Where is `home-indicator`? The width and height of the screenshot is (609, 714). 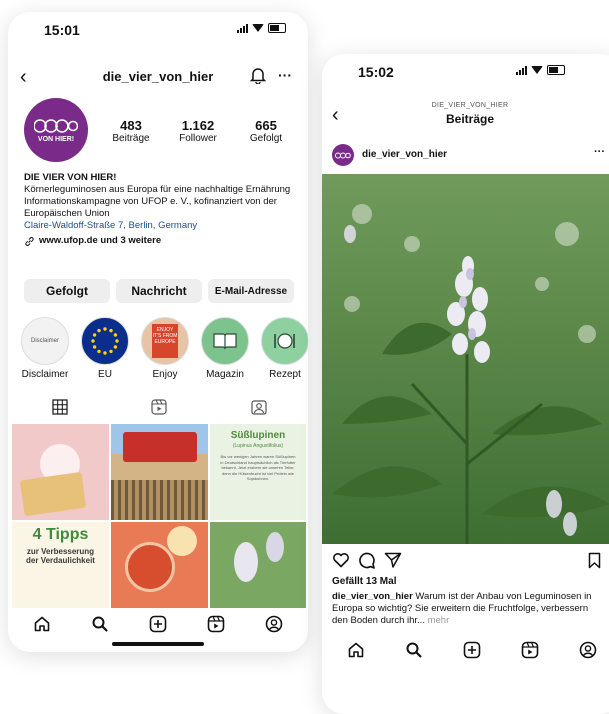
home-indicator is located at coordinates (158, 644).